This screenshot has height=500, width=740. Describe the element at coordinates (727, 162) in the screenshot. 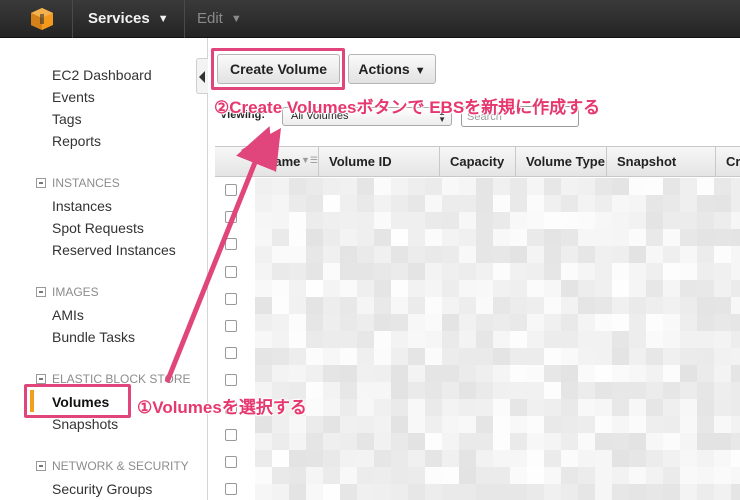

I see `column-header-created: Cr` at that location.